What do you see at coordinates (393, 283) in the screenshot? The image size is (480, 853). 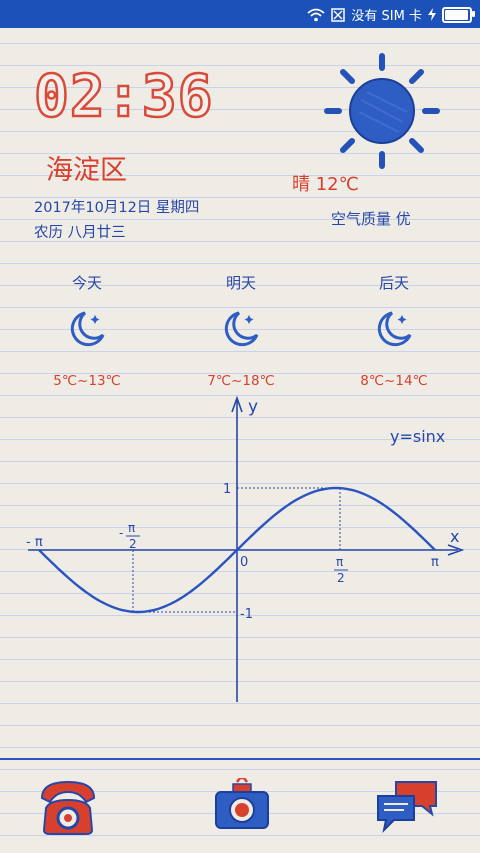 I see `forecast-day-label: 后天` at bounding box center [393, 283].